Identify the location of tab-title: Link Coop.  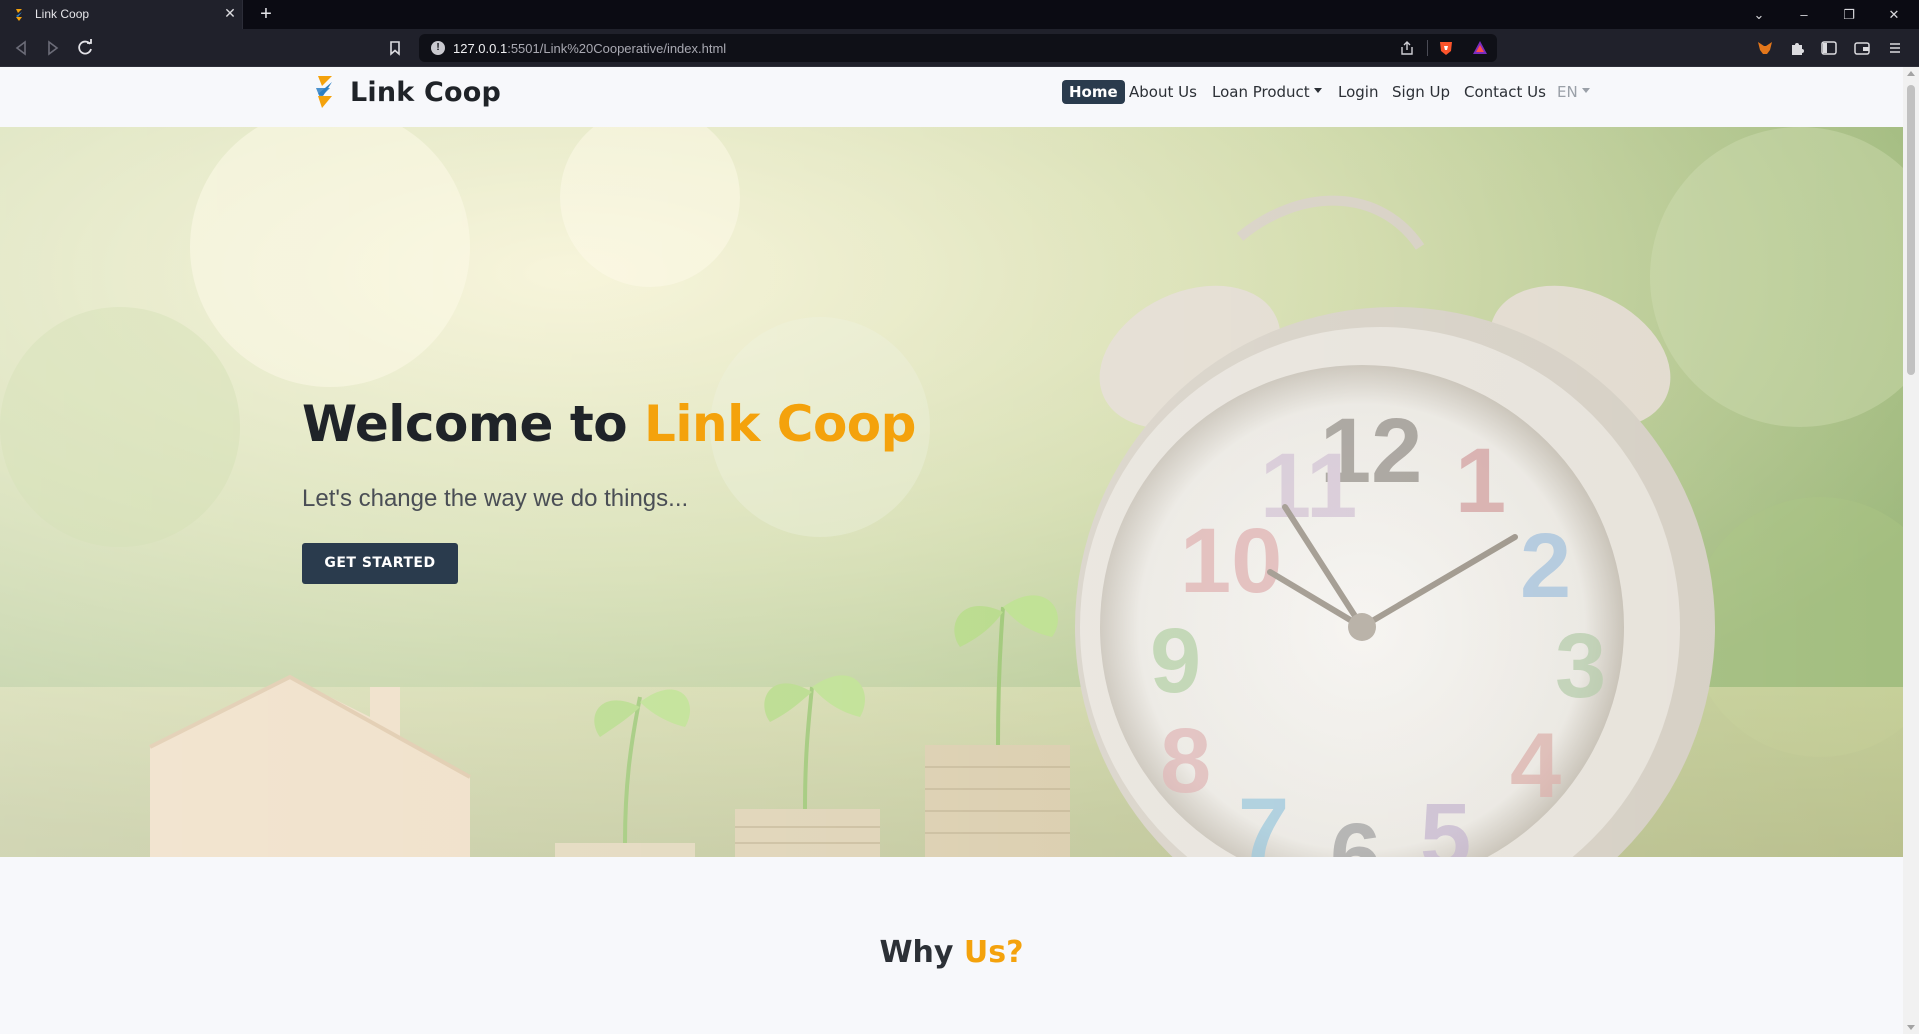
(62, 14).